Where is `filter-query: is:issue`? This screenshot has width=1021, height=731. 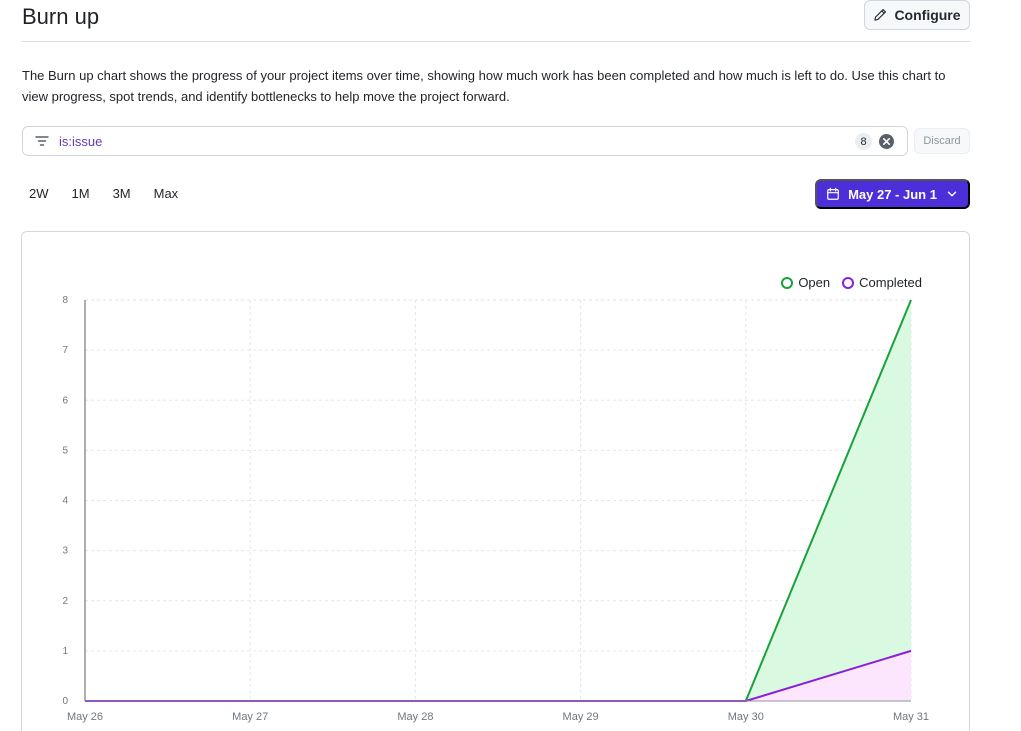 filter-query: is:issue is located at coordinates (80, 141).